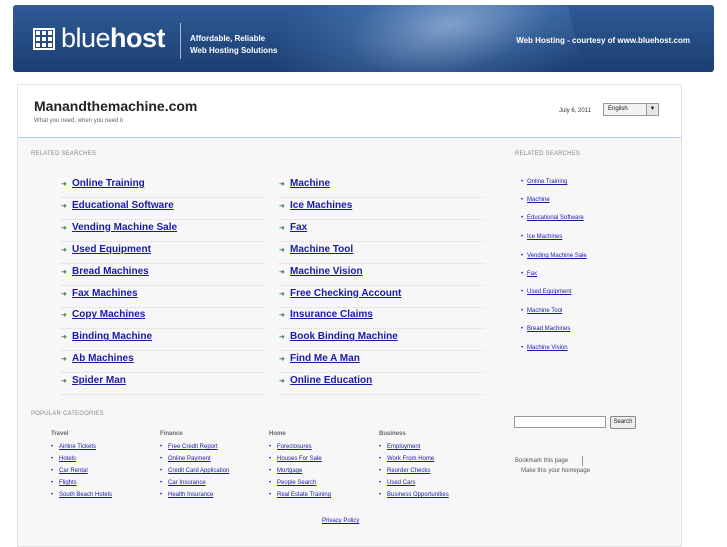 The width and height of the screenshot is (727, 547). I want to click on related-link: Fax Machines, so click(105, 293).